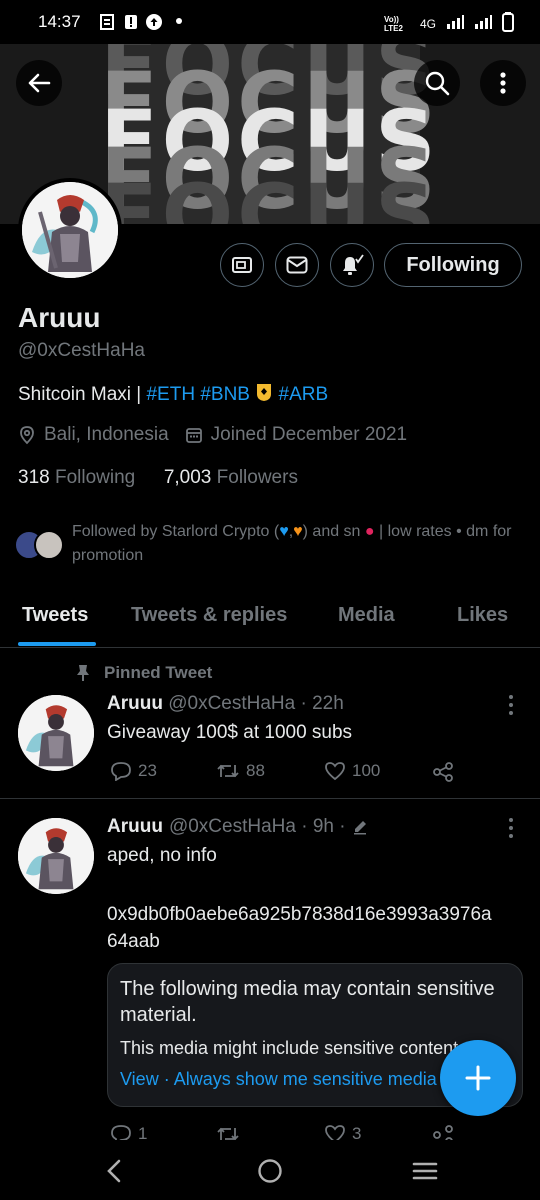 Image resolution: width=540 pixels, height=1200 pixels. Describe the element at coordinates (147, 770) in the screenshot. I see `reply-count: 23` at that location.